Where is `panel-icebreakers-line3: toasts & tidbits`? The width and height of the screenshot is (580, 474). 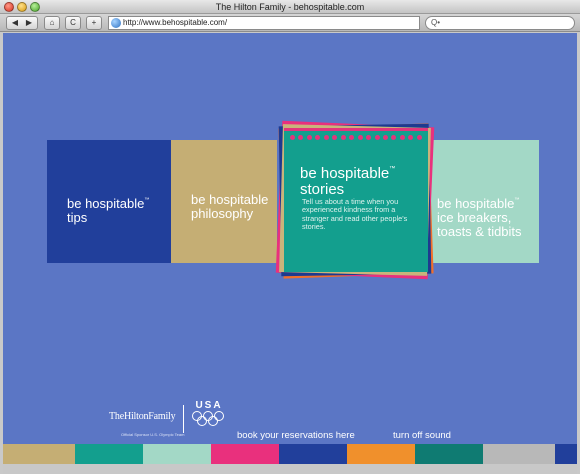 panel-icebreakers-line3: toasts & tidbits is located at coordinates (479, 231).